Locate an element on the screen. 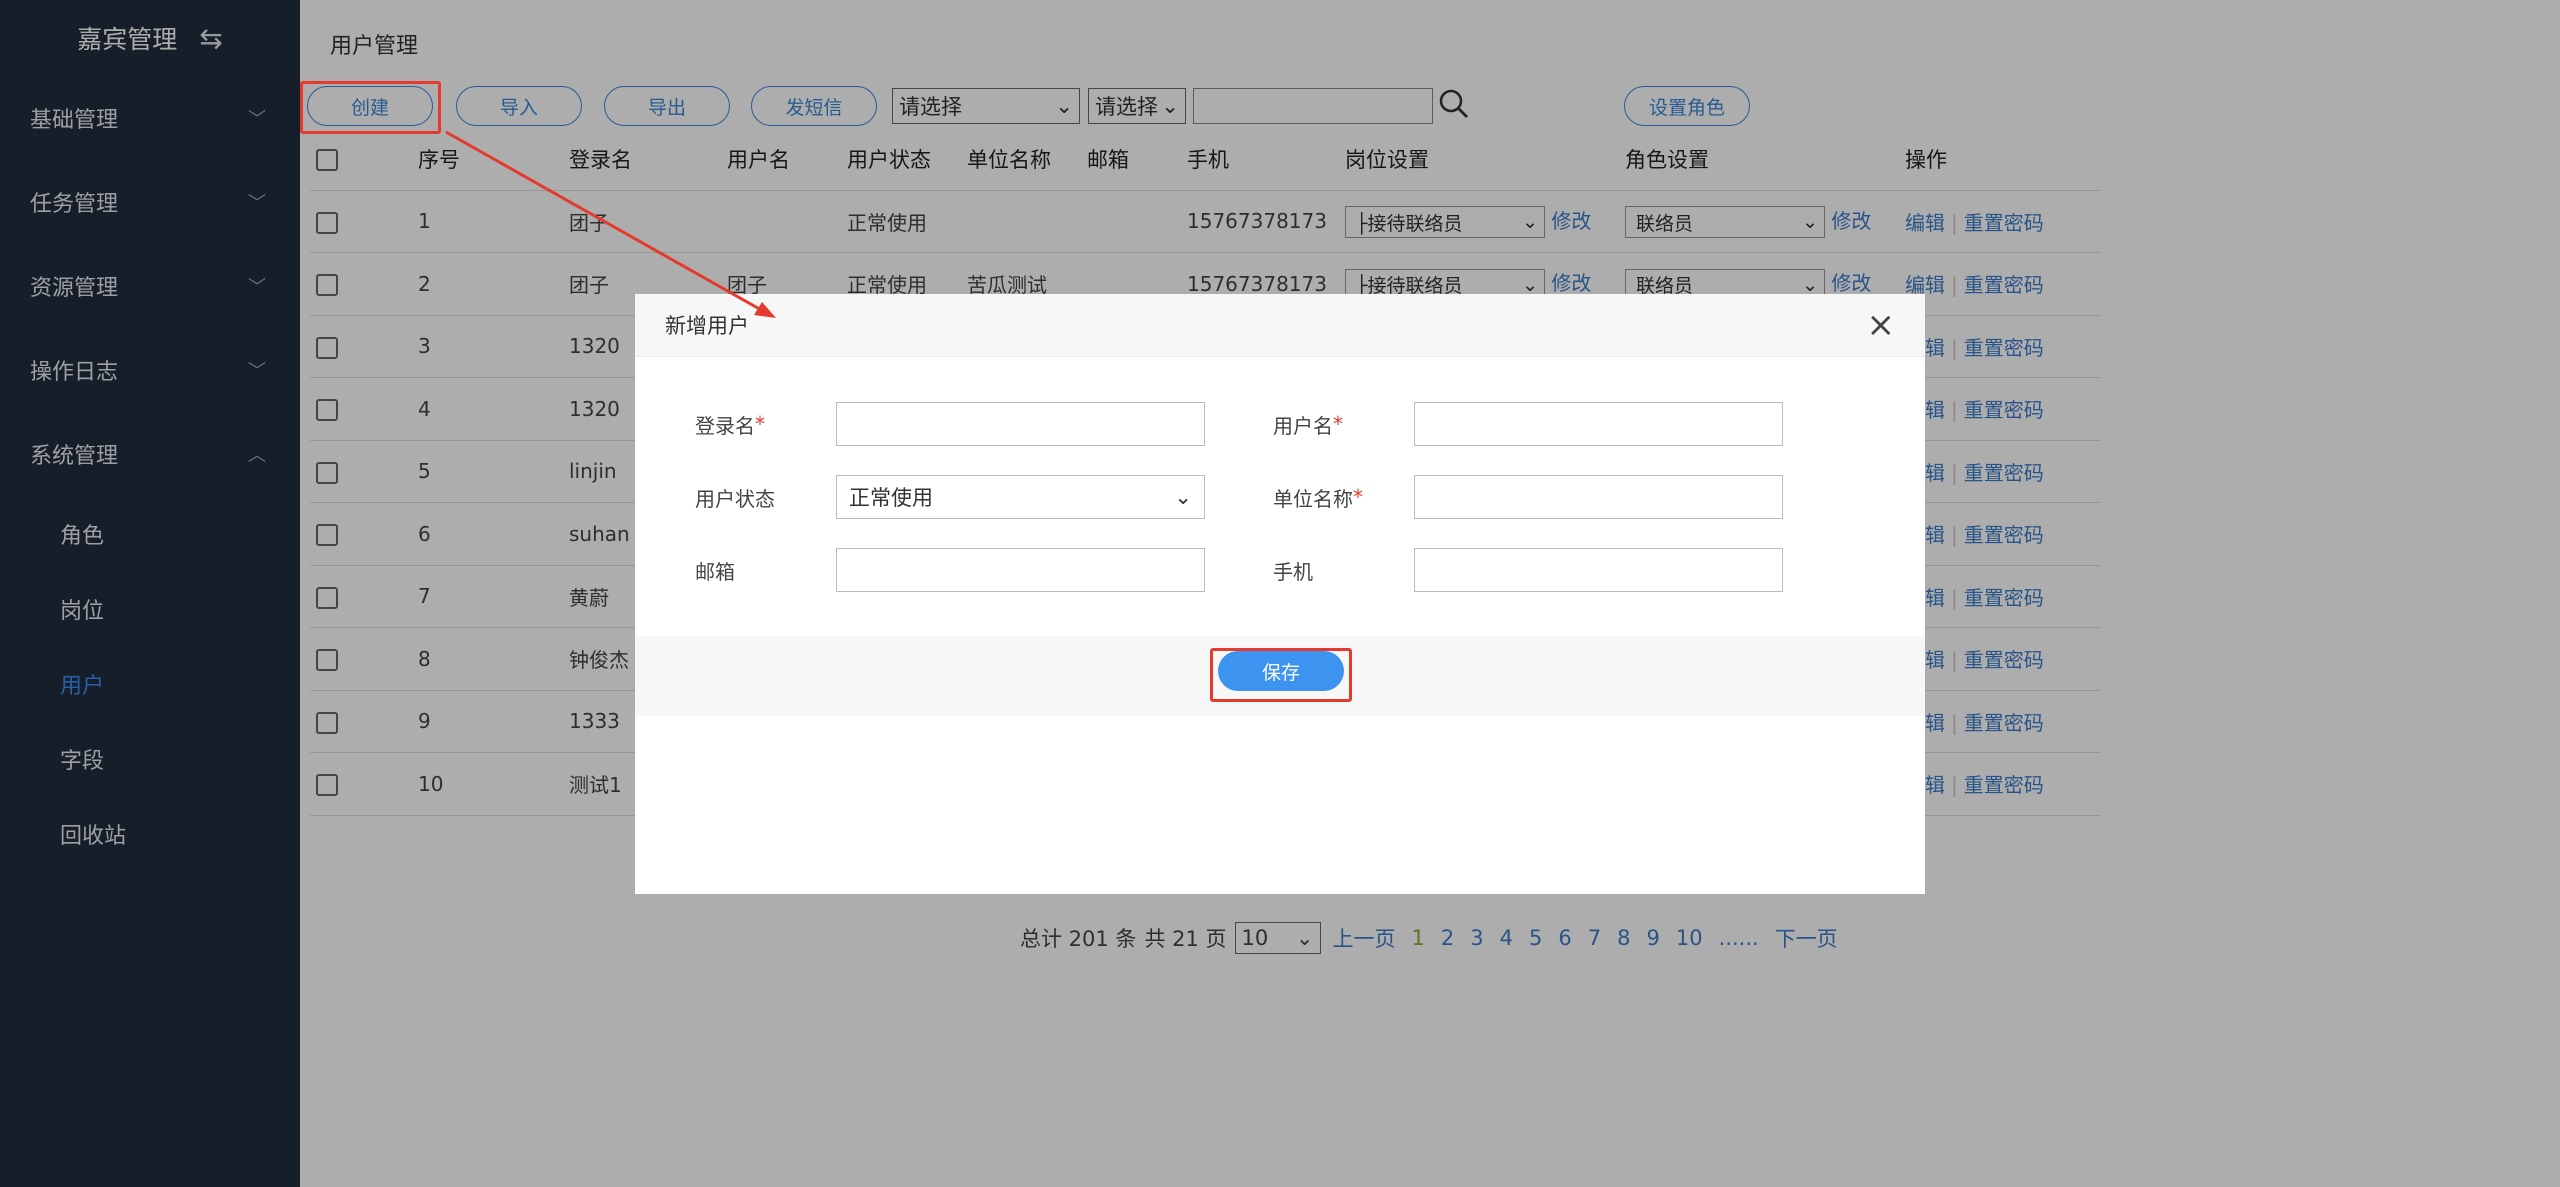 This screenshot has width=2560, height=1187. username-field is located at coordinates (1598, 424).